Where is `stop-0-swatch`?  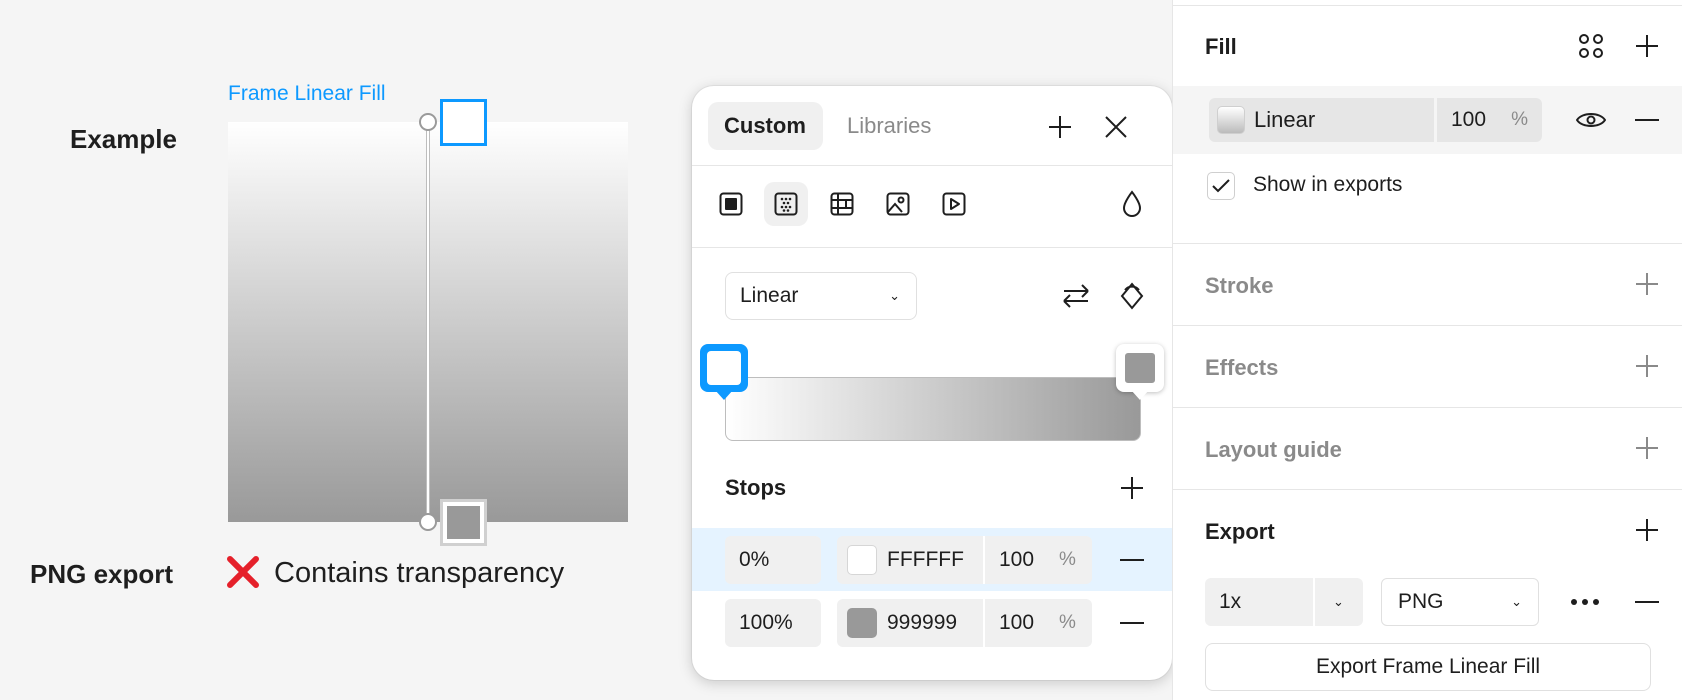 stop-0-swatch is located at coordinates (724, 368).